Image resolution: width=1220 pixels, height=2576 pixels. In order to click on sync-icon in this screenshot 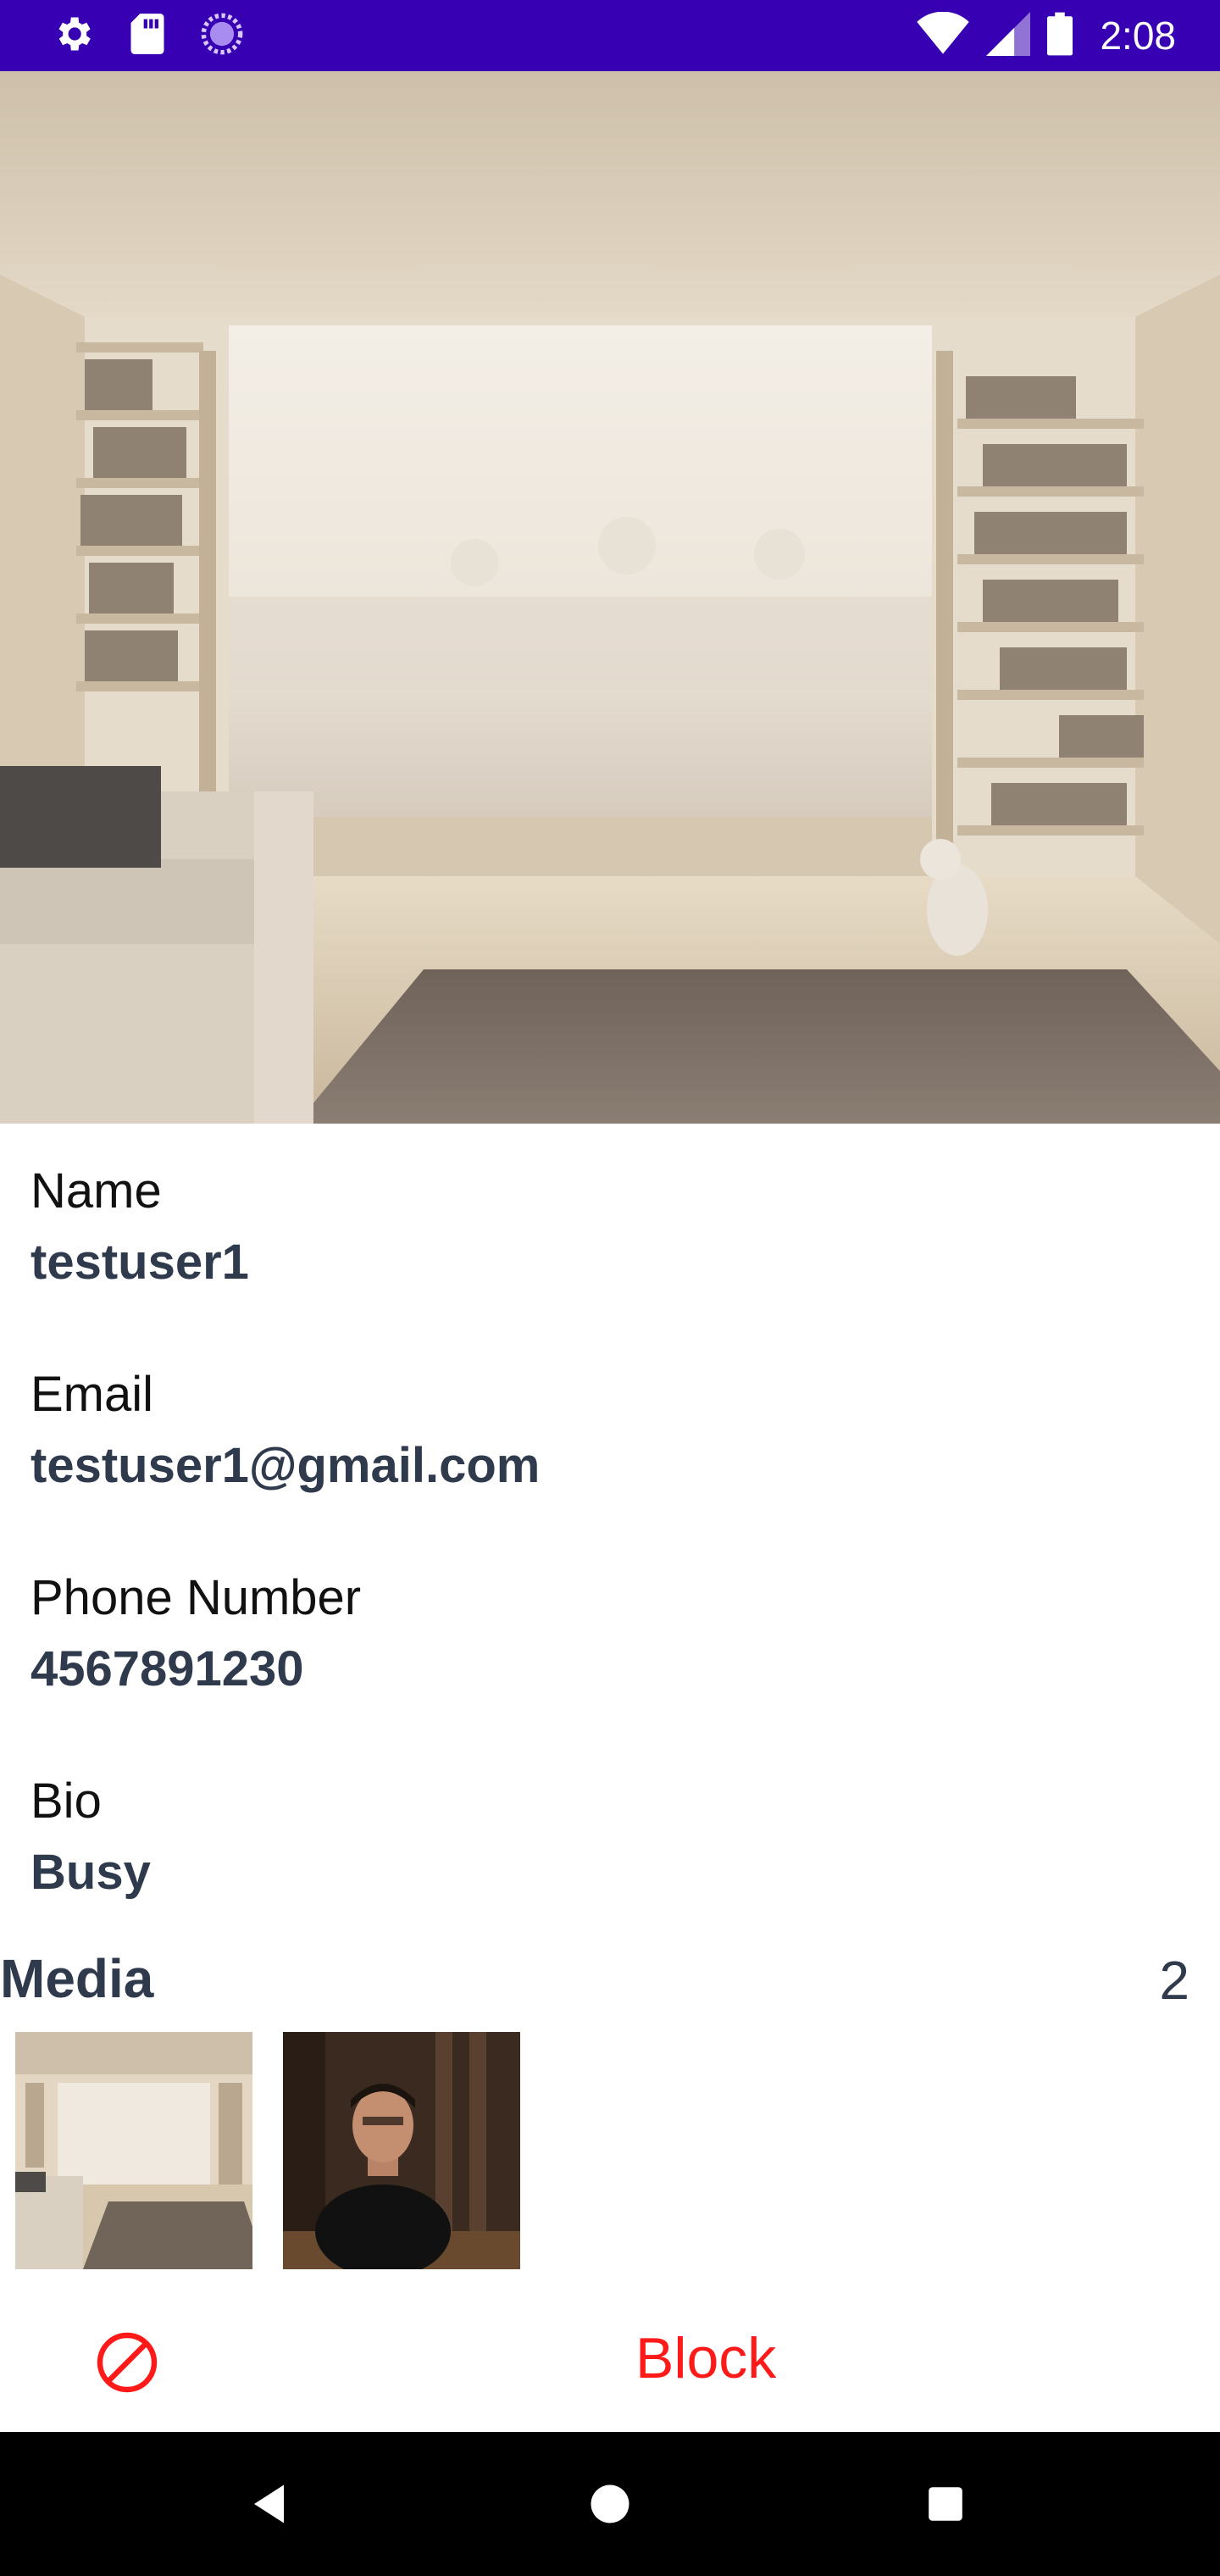, I will do `click(222, 36)`.